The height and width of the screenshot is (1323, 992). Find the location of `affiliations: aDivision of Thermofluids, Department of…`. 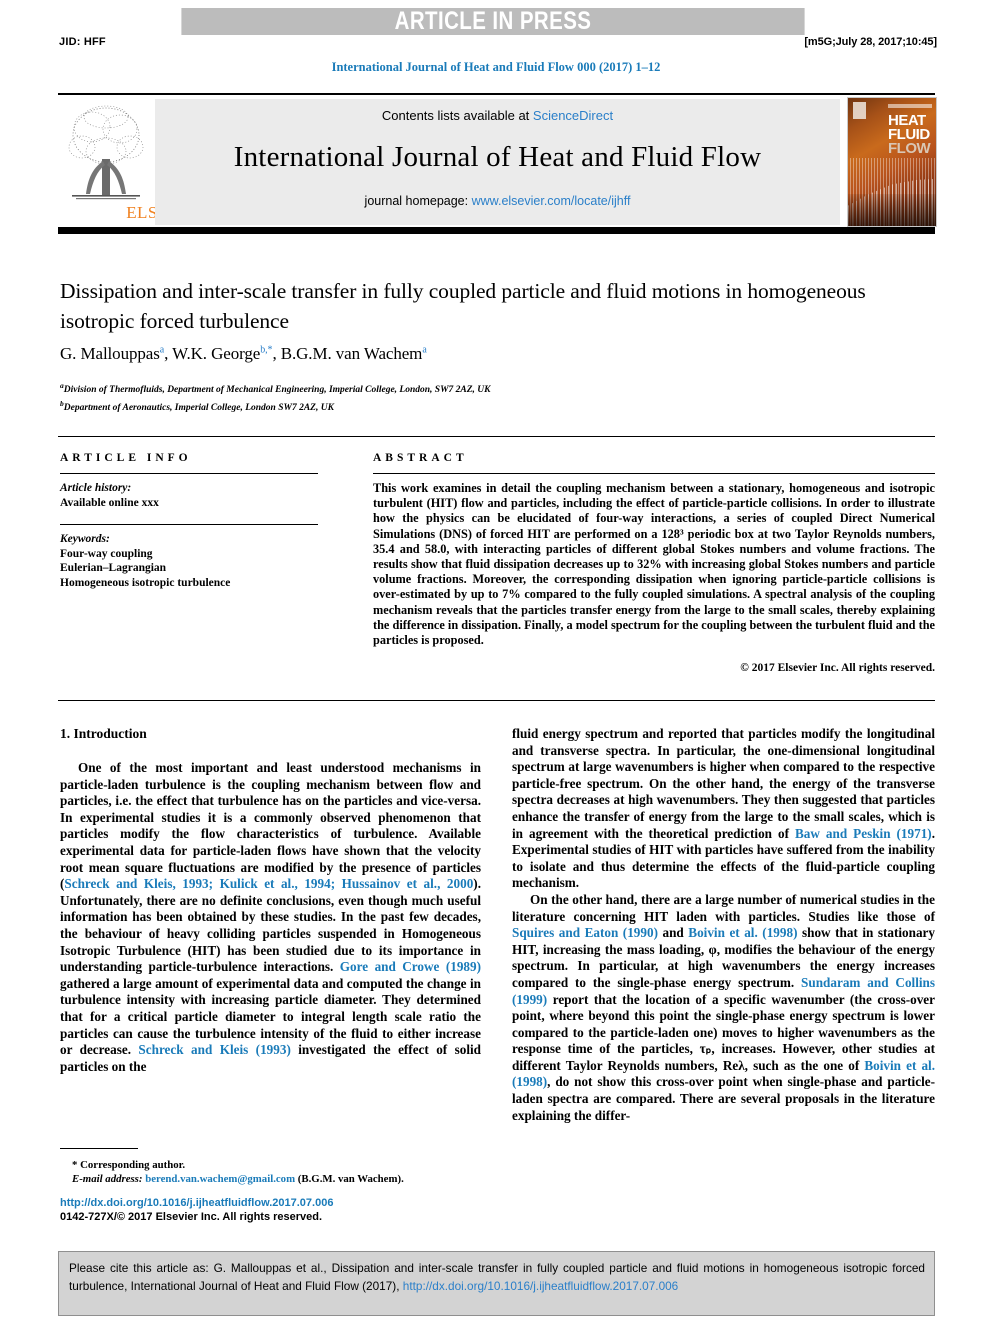

affiliations: aDivision of Thermofluids, Department of… is located at coordinates (475, 397).